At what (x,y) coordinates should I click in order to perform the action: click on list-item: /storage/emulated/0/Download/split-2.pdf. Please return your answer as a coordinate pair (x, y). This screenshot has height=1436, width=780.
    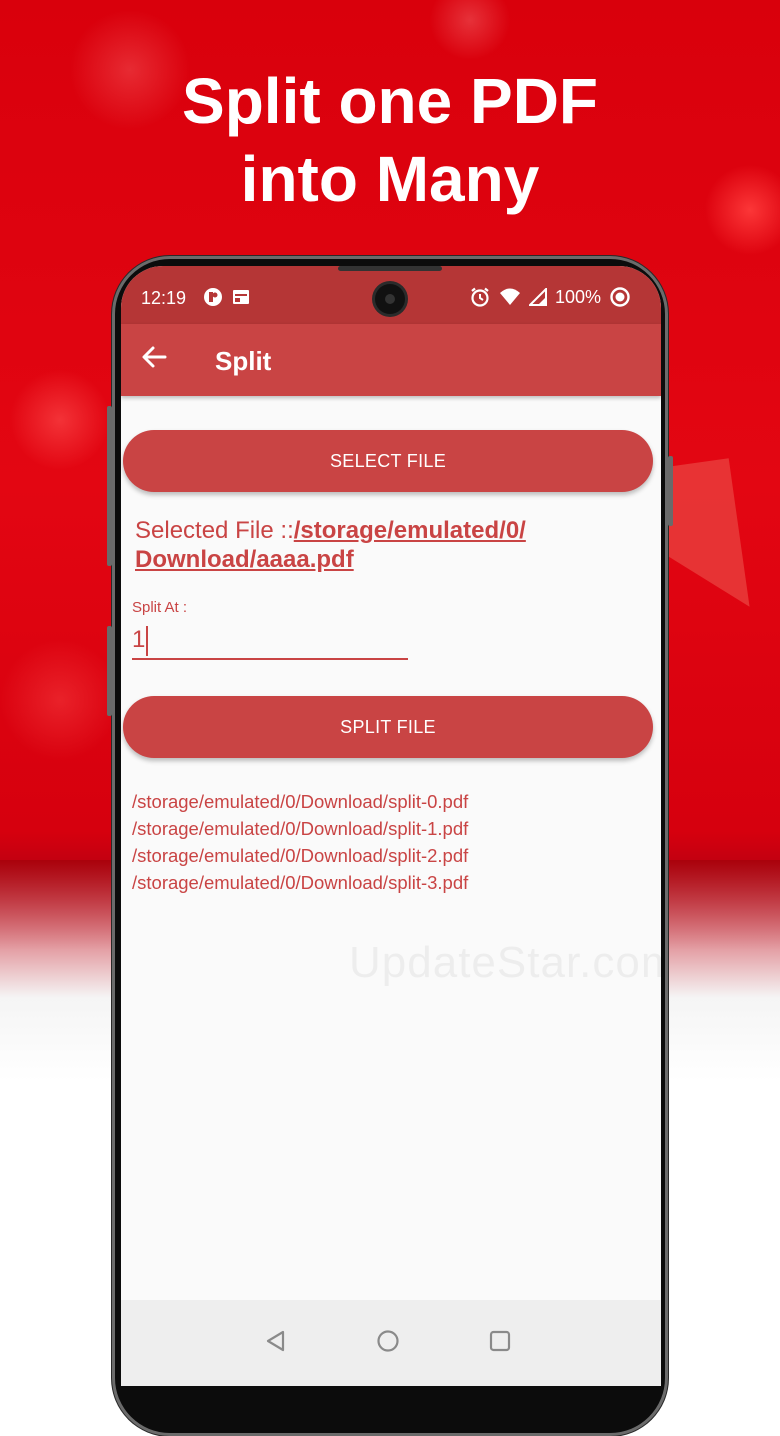
    Looking at the image, I should click on (300, 855).